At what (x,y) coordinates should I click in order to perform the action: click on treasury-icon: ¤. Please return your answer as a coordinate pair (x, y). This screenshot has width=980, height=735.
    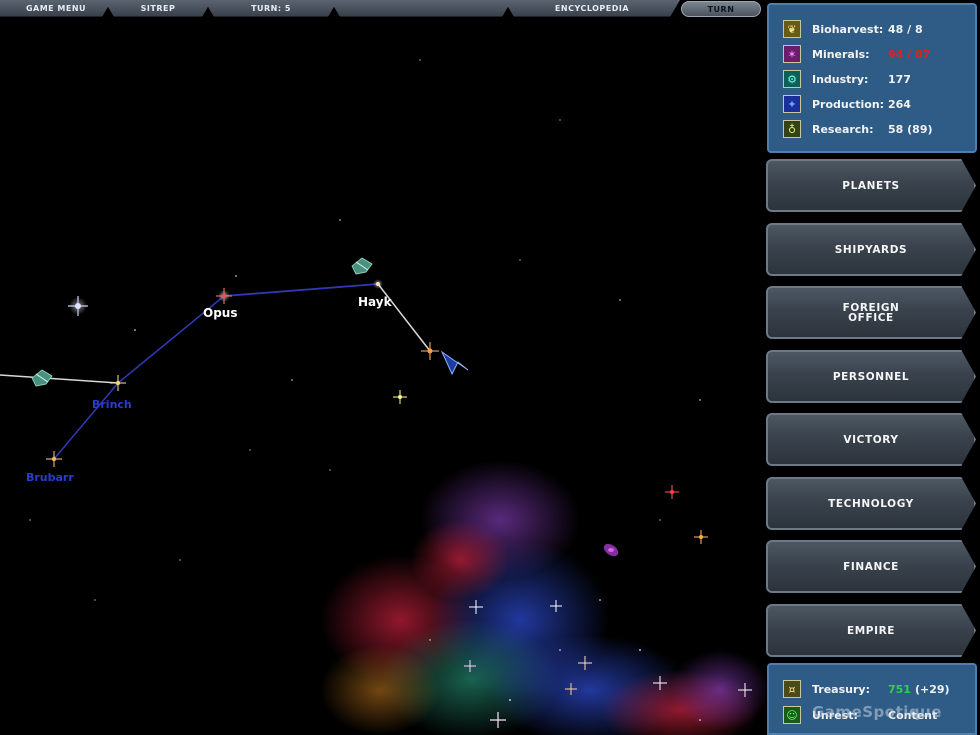
    Looking at the image, I should click on (792, 689).